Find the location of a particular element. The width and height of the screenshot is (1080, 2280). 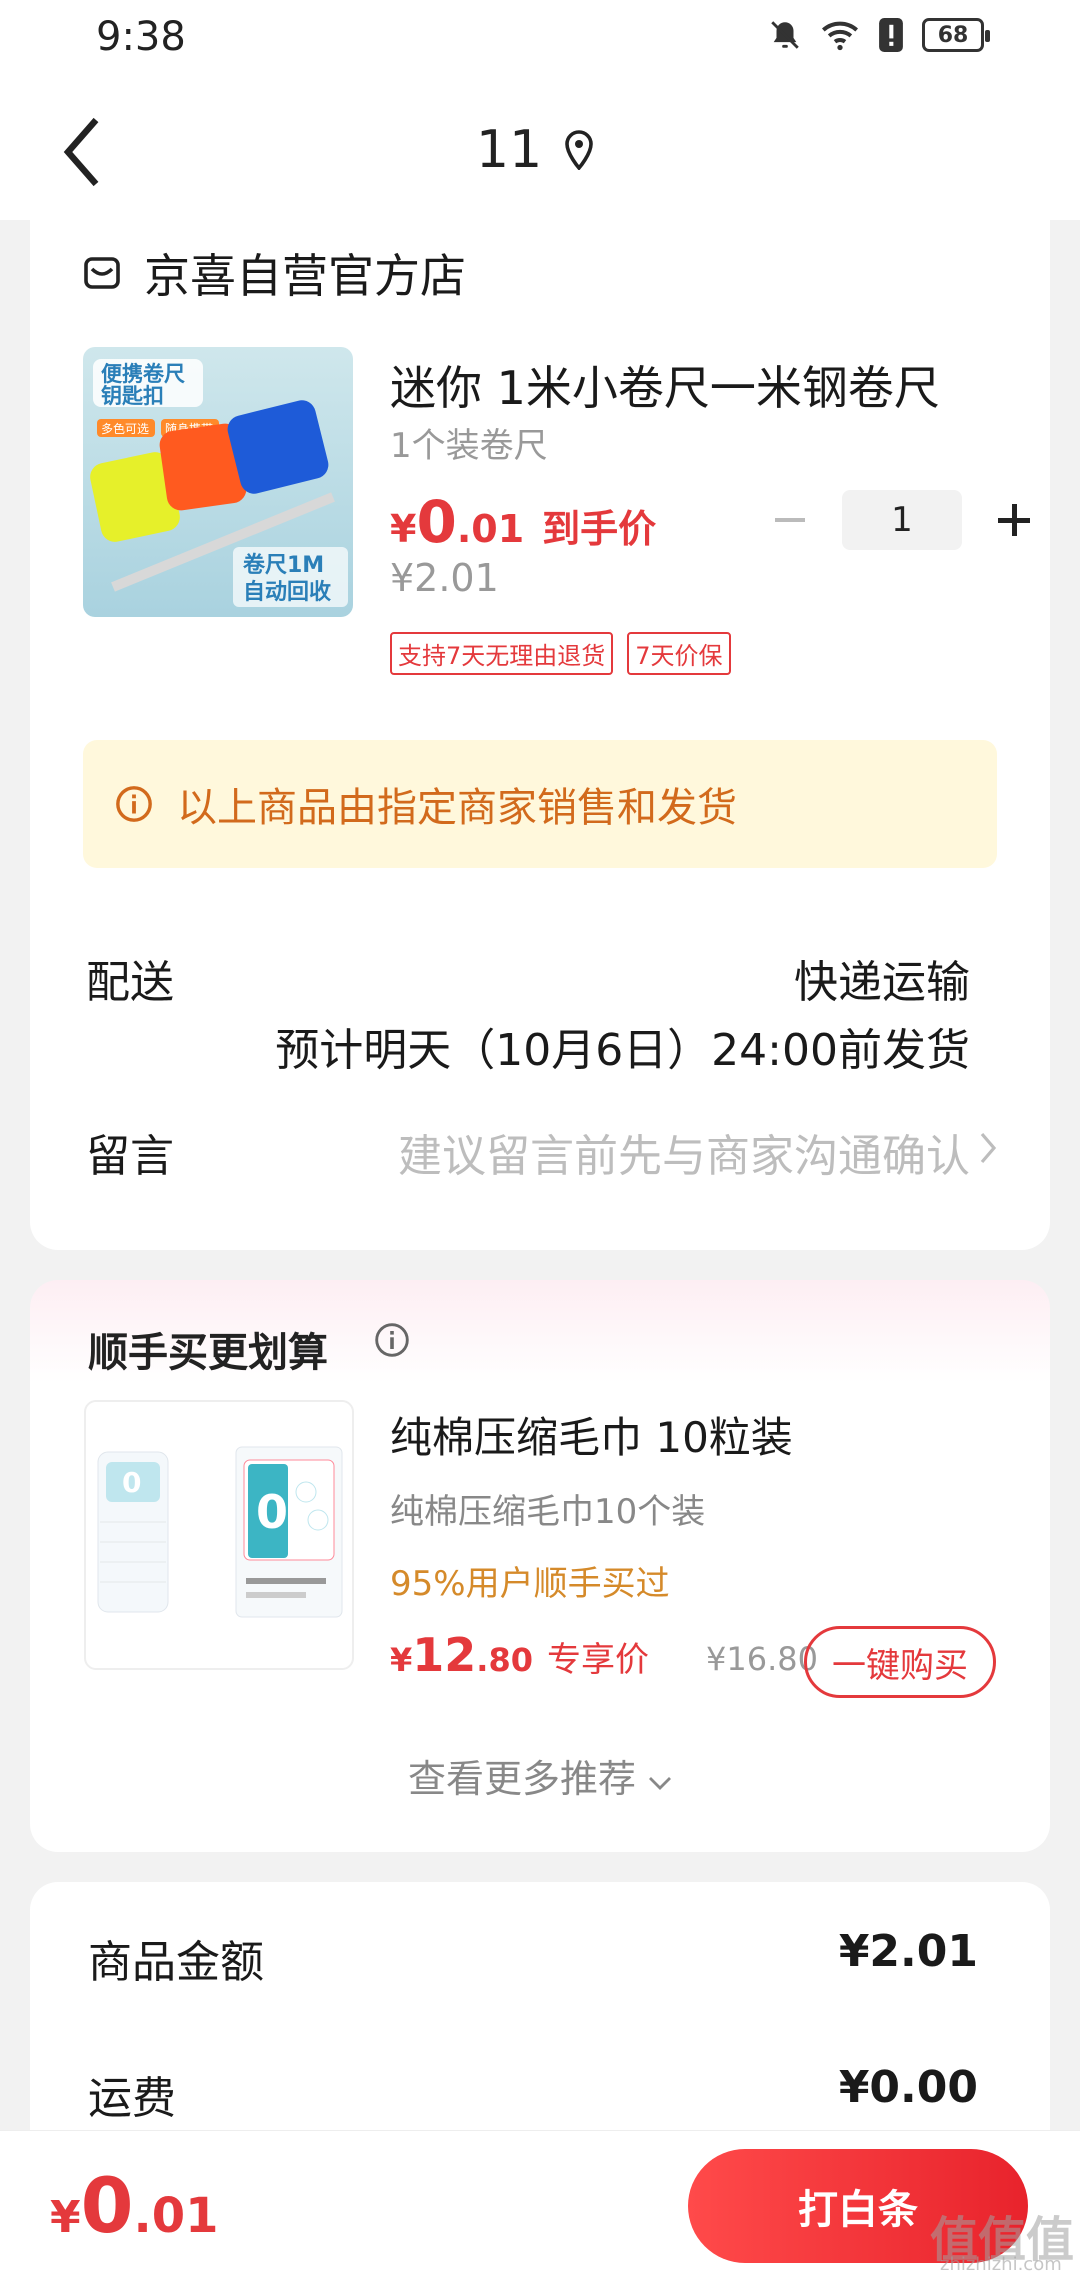

product-image: 便携卷尺 钥匙扣 多色可选 随身携带 卷尺1M 自动回收 is located at coordinates (218, 482).